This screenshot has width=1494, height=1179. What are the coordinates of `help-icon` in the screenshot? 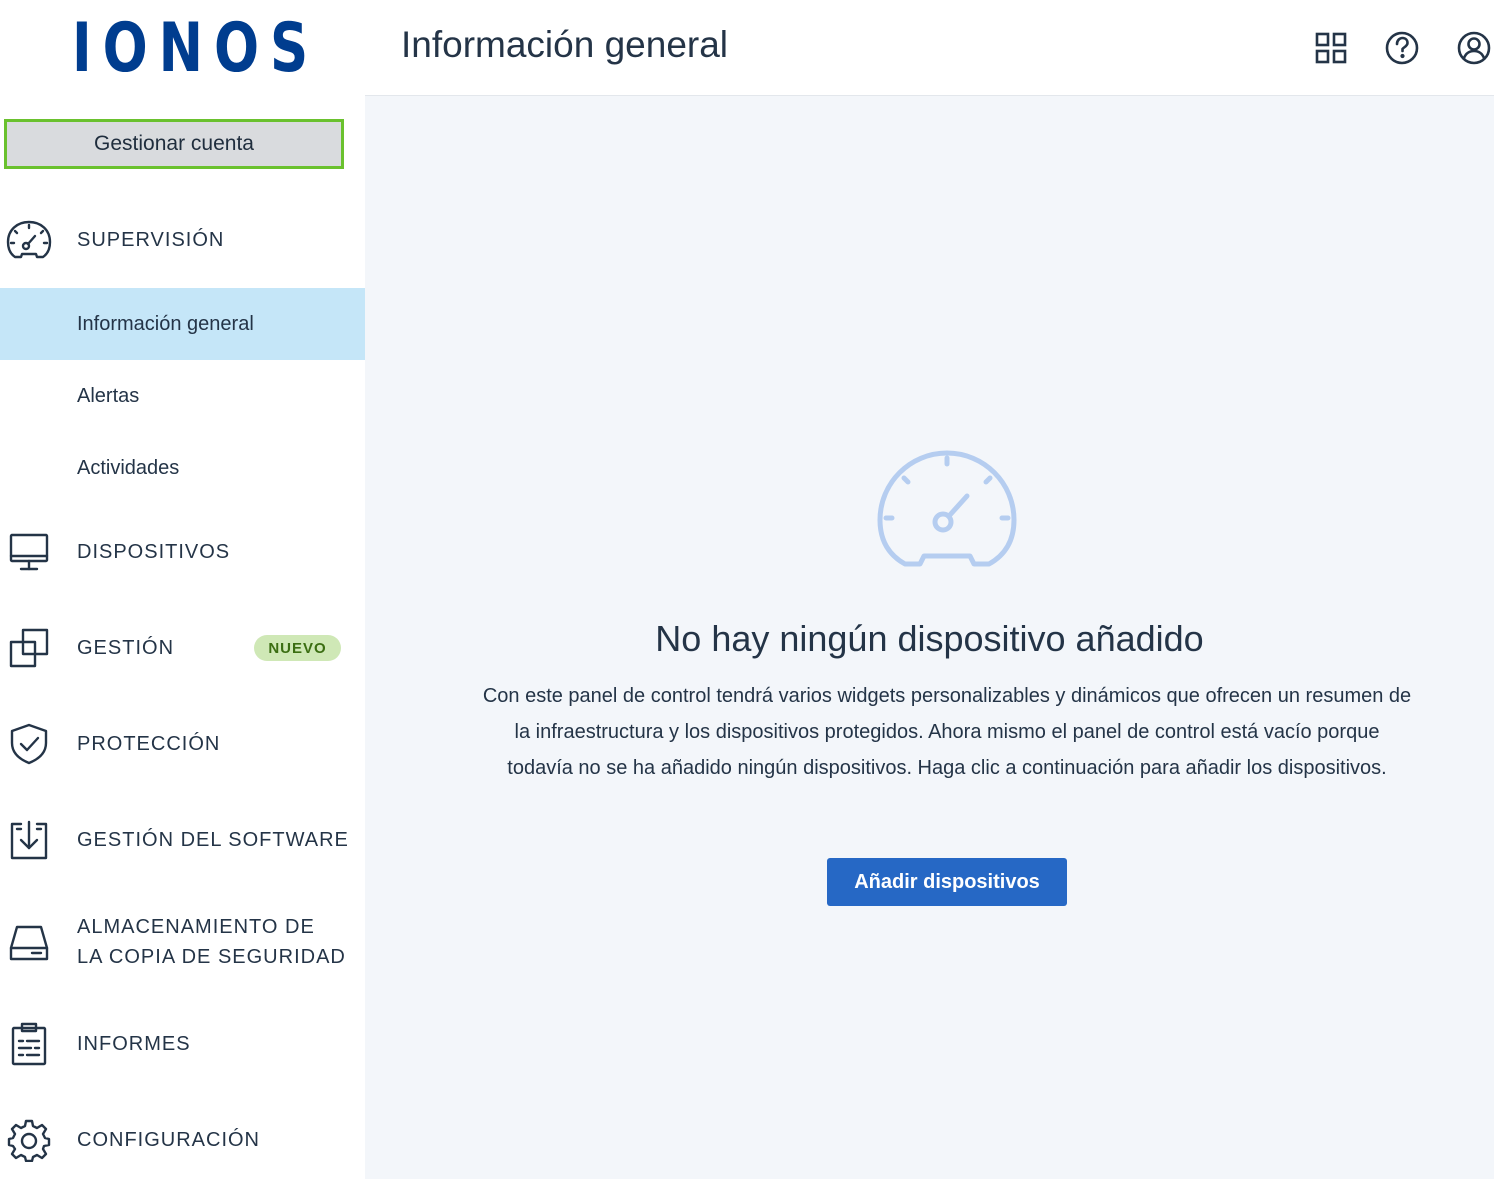 It's located at (1402, 48).